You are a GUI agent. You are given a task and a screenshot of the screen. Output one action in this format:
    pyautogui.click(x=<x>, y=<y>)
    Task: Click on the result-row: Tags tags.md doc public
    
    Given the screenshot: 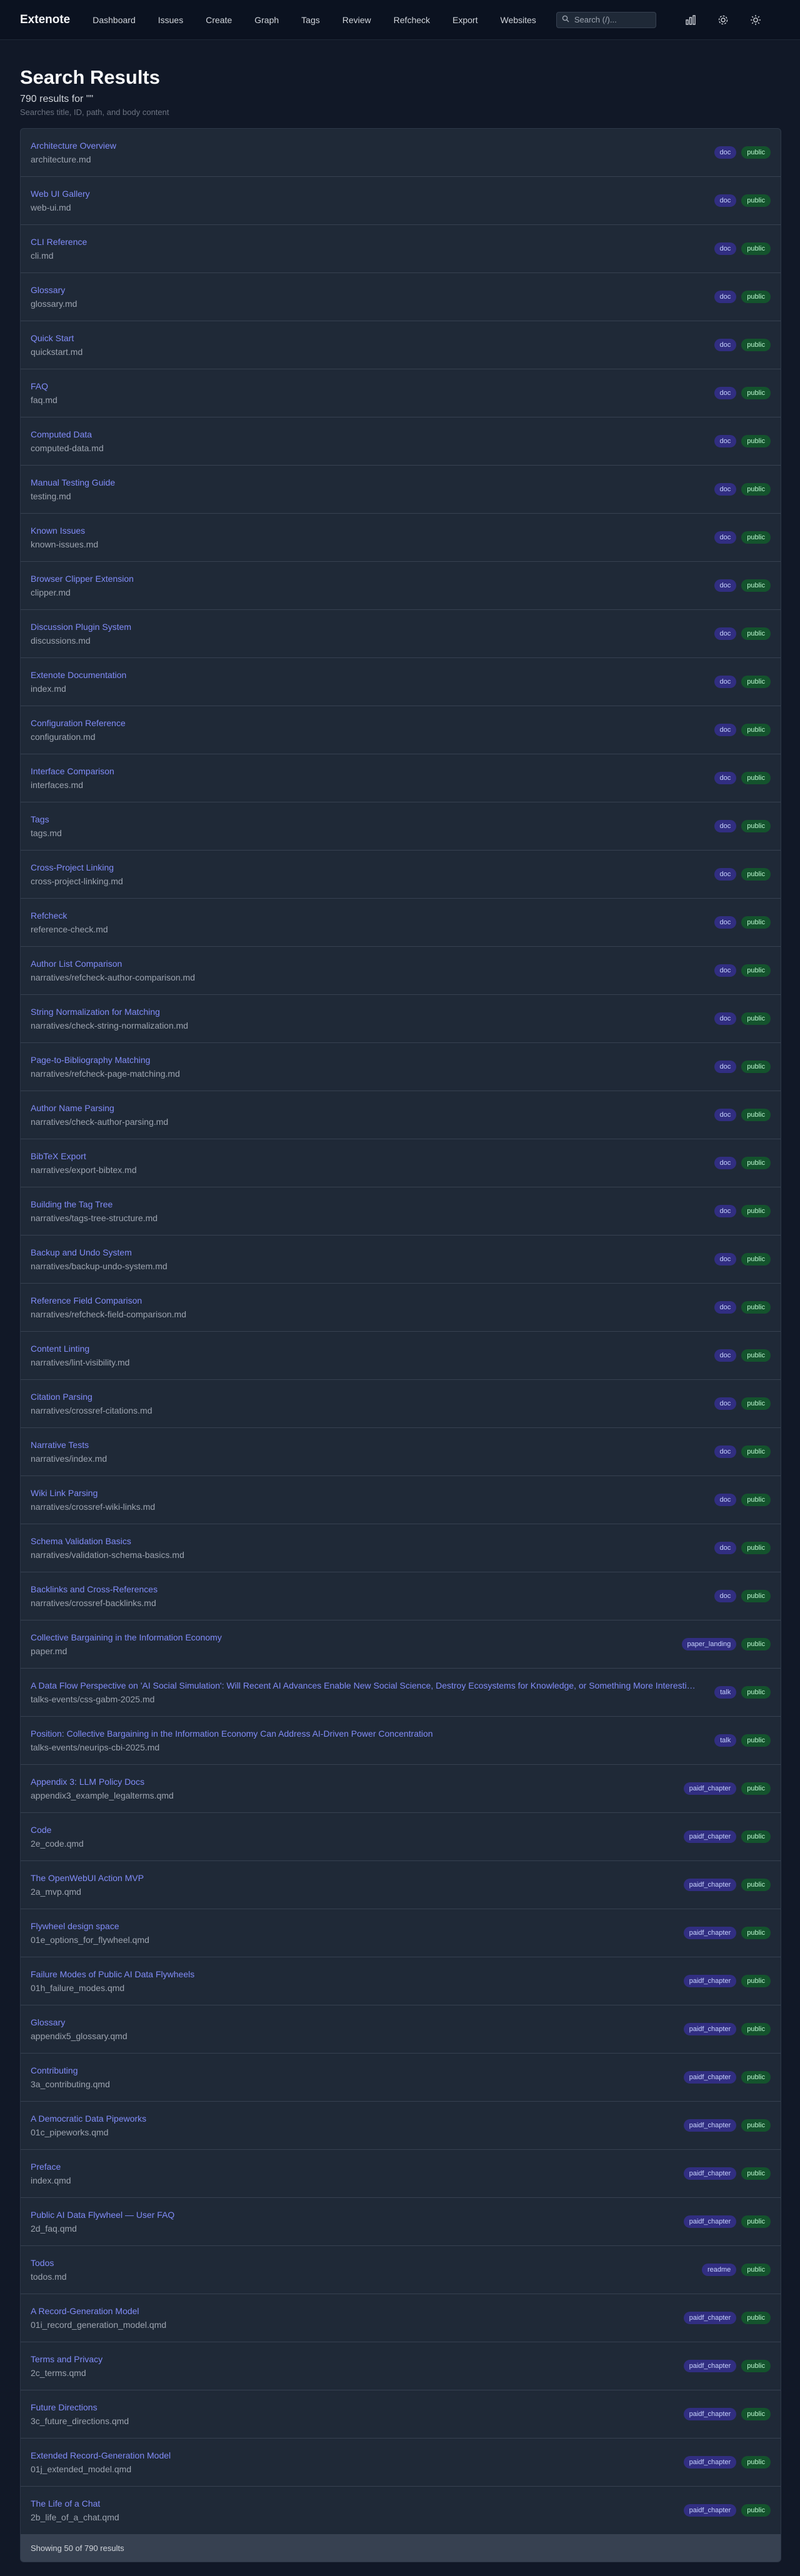 What is the action you would take?
    pyautogui.click(x=401, y=826)
    